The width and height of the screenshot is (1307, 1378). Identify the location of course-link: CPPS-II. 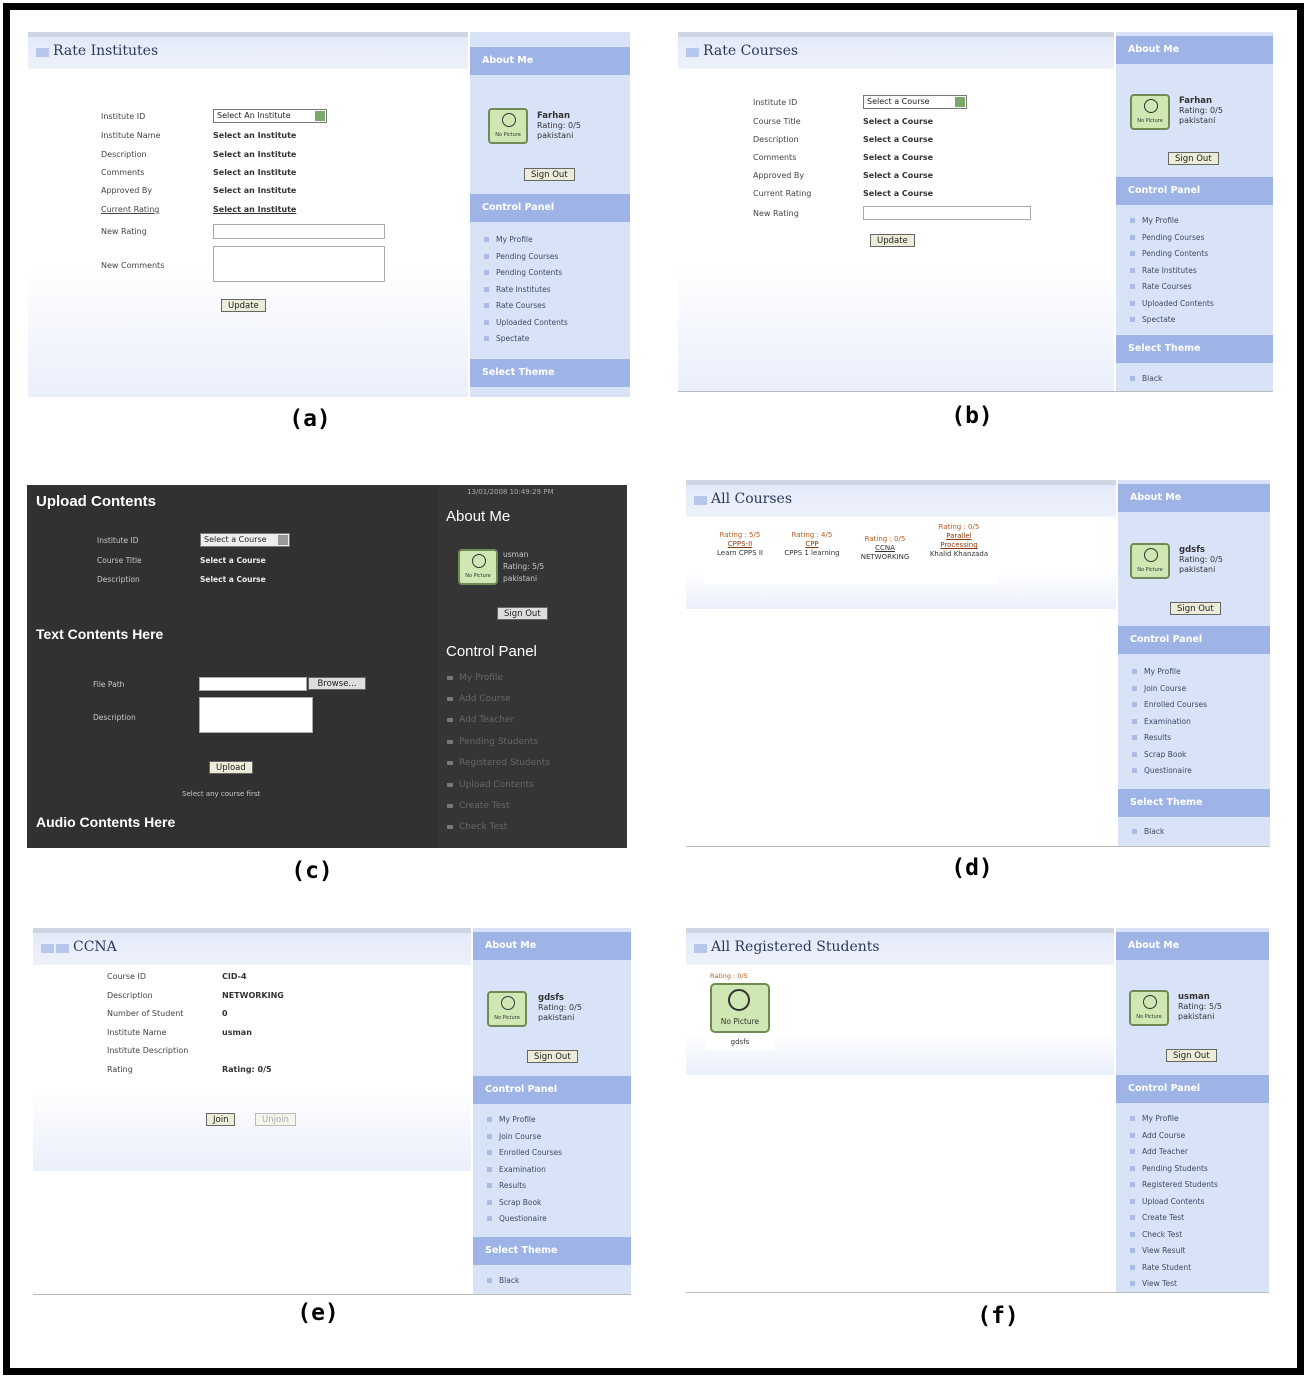
(740, 544).